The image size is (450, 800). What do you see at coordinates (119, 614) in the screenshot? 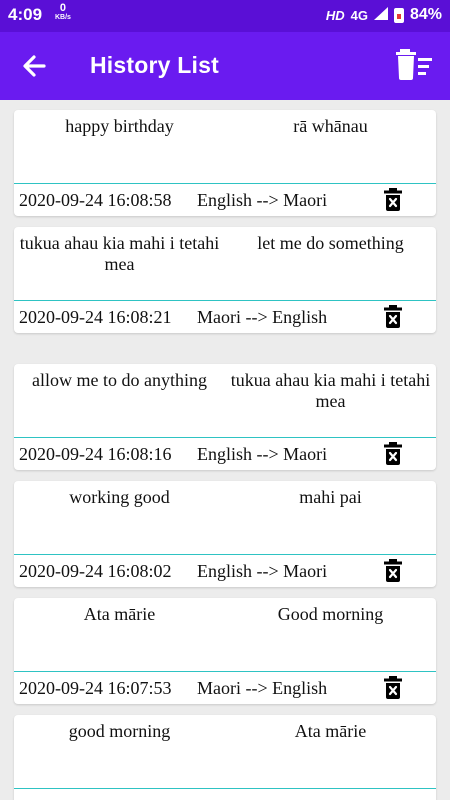
I see `source-text: Ata mārie` at bounding box center [119, 614].